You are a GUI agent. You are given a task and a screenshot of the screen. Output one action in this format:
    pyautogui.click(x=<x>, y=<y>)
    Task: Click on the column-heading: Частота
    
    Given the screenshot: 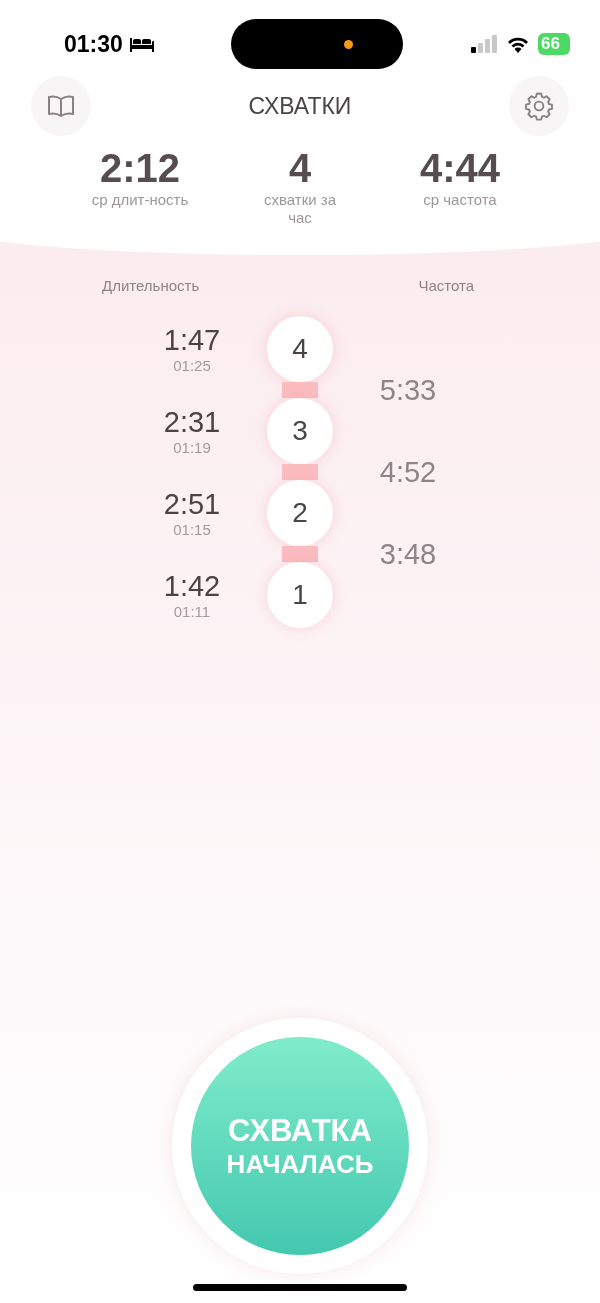 What is the action you would take?
    pyautogui.click(x=446, y=285)
    